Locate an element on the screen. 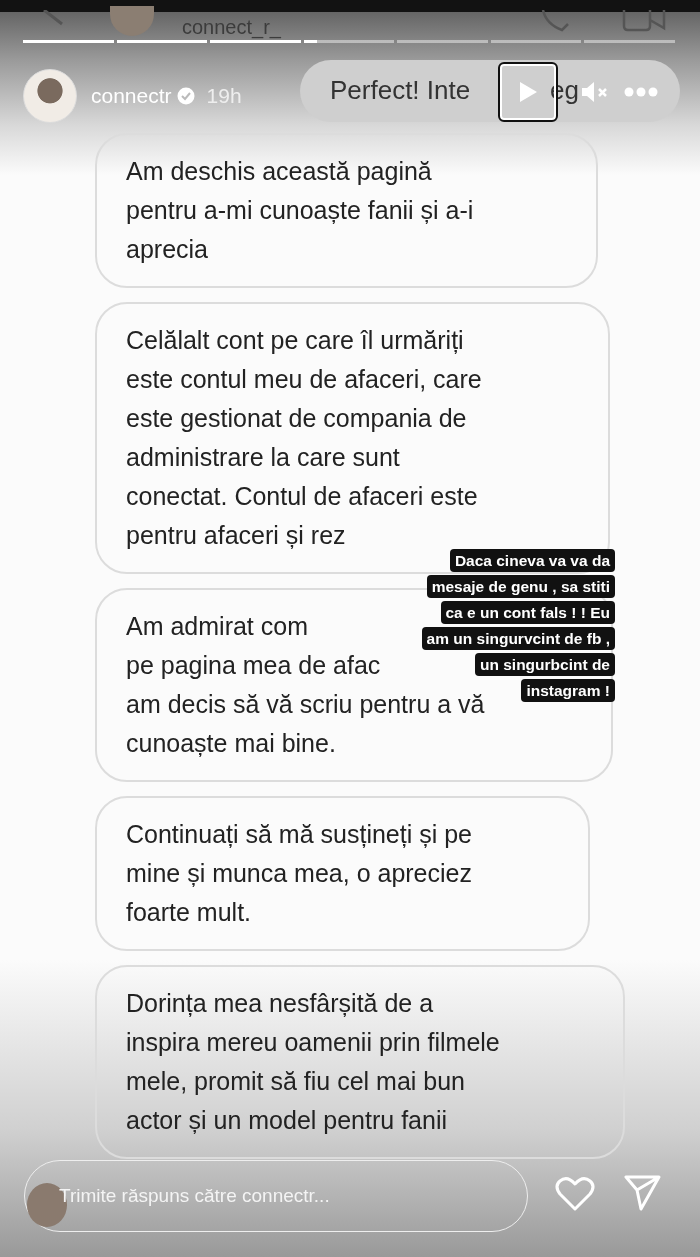 The image size is (700, 1257). send-icon is located at coordinates (643, 1192).